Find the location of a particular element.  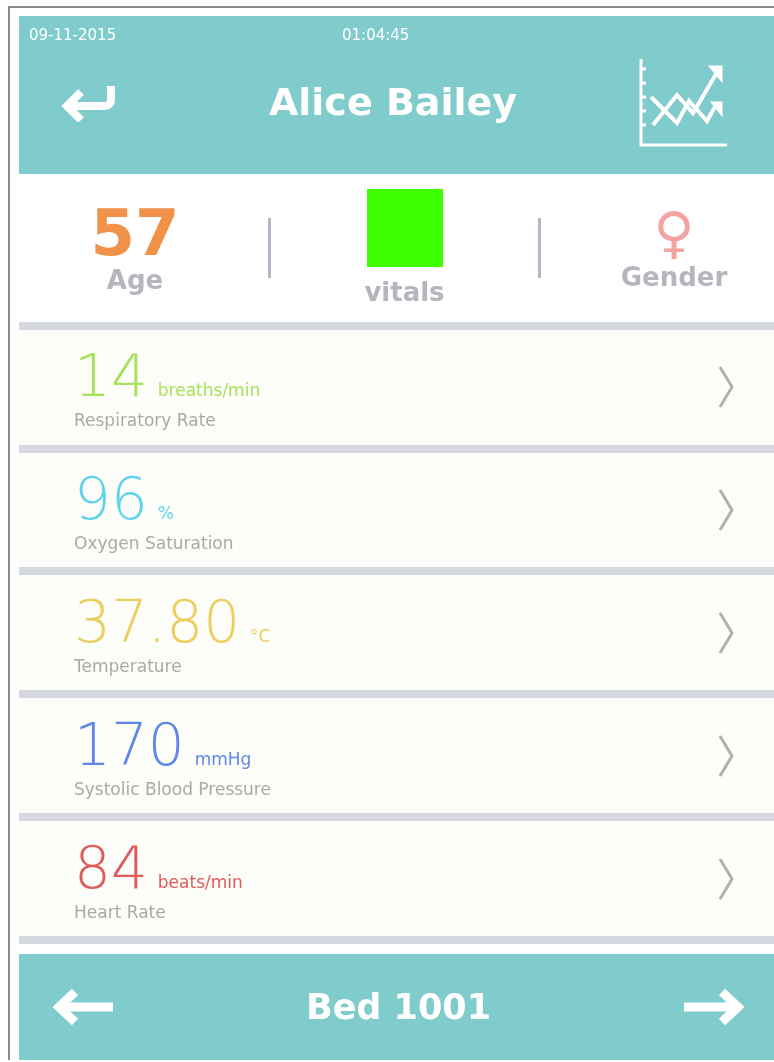

vital-name: Heart Rate is located at coordinates (120, 911).